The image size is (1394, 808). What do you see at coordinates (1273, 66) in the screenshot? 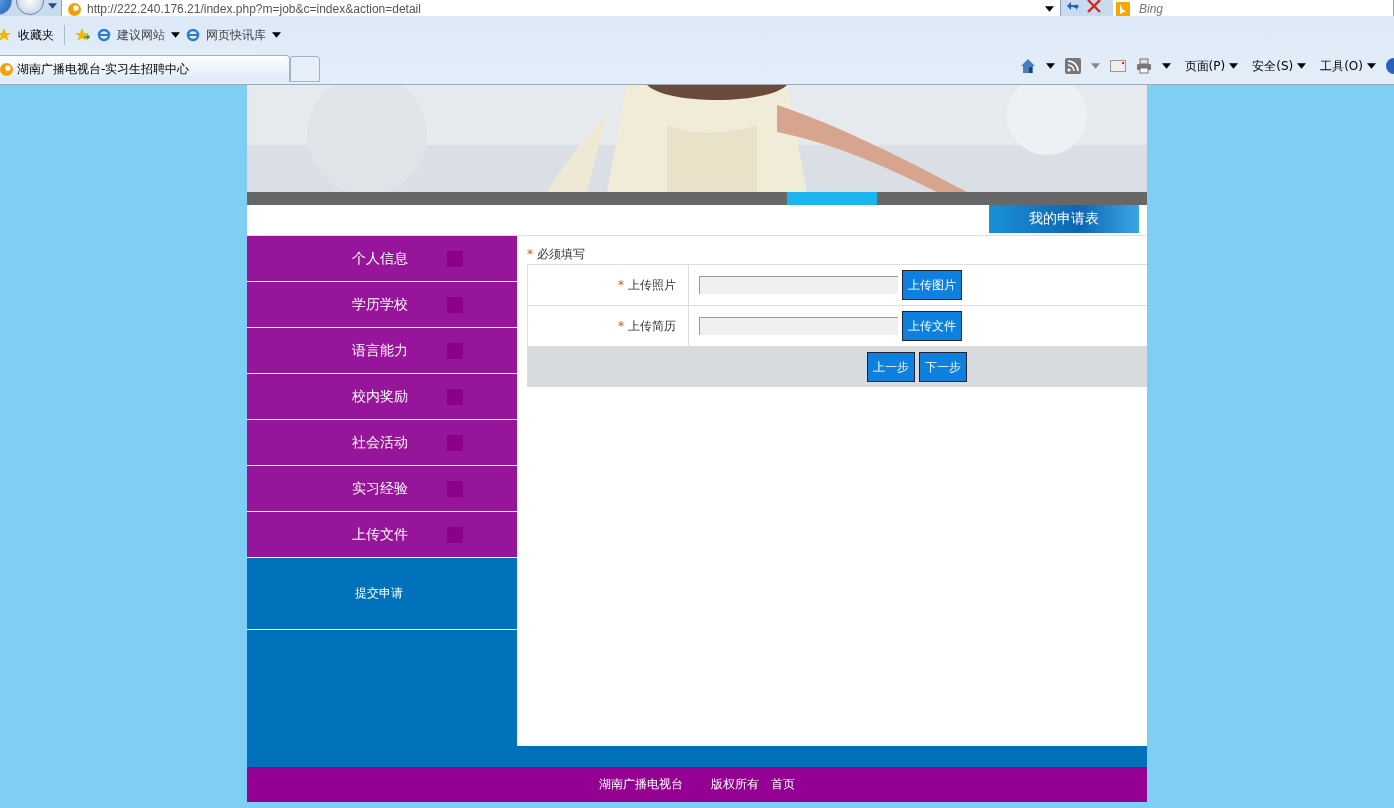
I see `command-menu: 安全(S)` at bounding box center [1273, 66].